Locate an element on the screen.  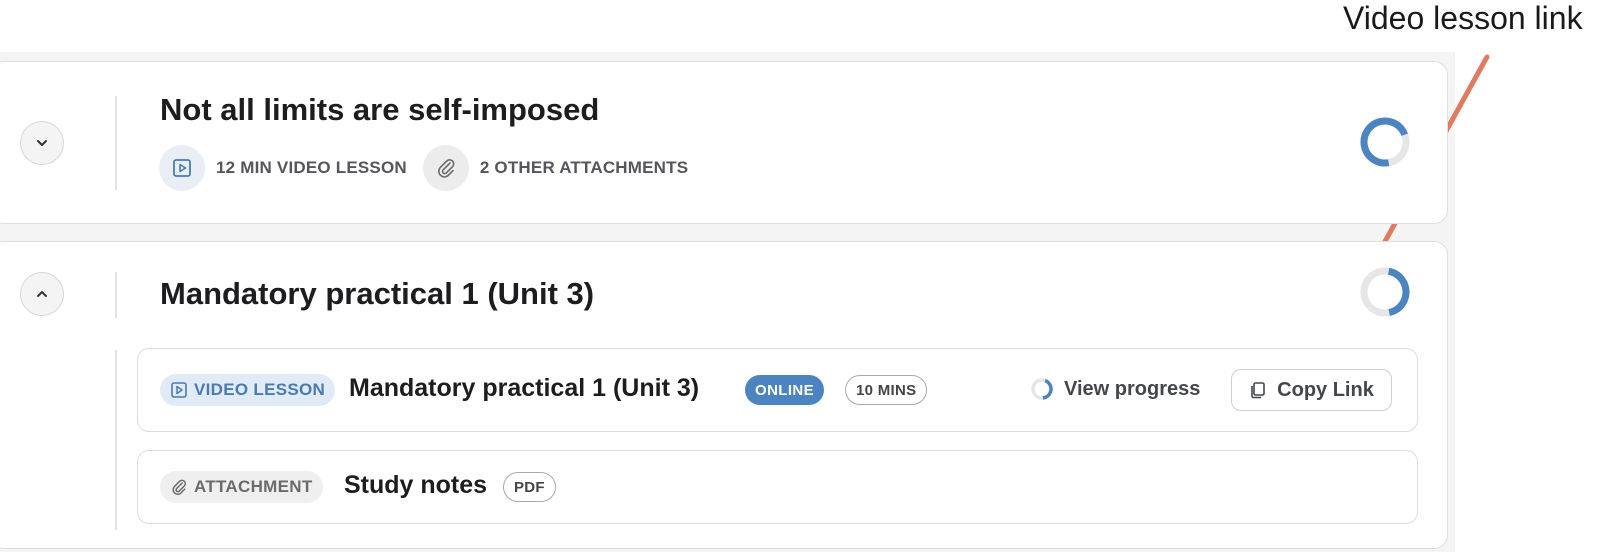
items-divider is located at coordinates (116, 440).